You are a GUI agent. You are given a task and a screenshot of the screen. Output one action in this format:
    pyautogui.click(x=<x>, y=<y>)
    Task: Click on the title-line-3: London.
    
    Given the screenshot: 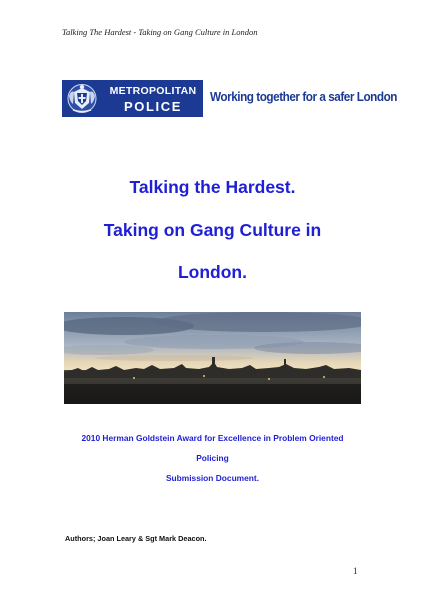 What is the action you would take?
    pyautogui.click(x=212, y=272)
    